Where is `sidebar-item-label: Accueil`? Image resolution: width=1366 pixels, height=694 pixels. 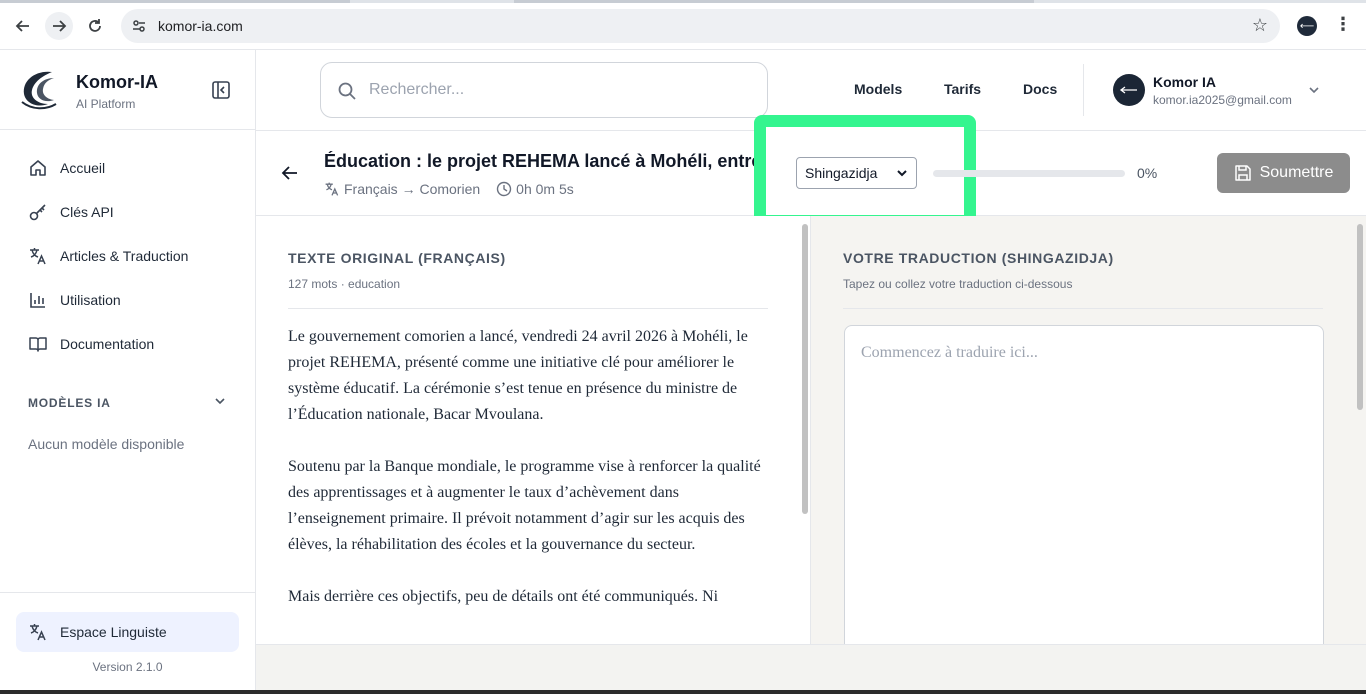 sidebar-item-label: Accueil is located at coordinates (83, 168).